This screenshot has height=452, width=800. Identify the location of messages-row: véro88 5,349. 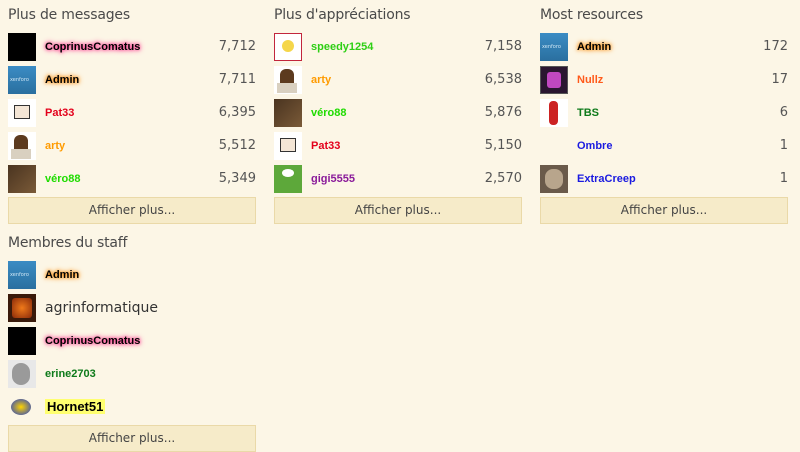
(132, 178).